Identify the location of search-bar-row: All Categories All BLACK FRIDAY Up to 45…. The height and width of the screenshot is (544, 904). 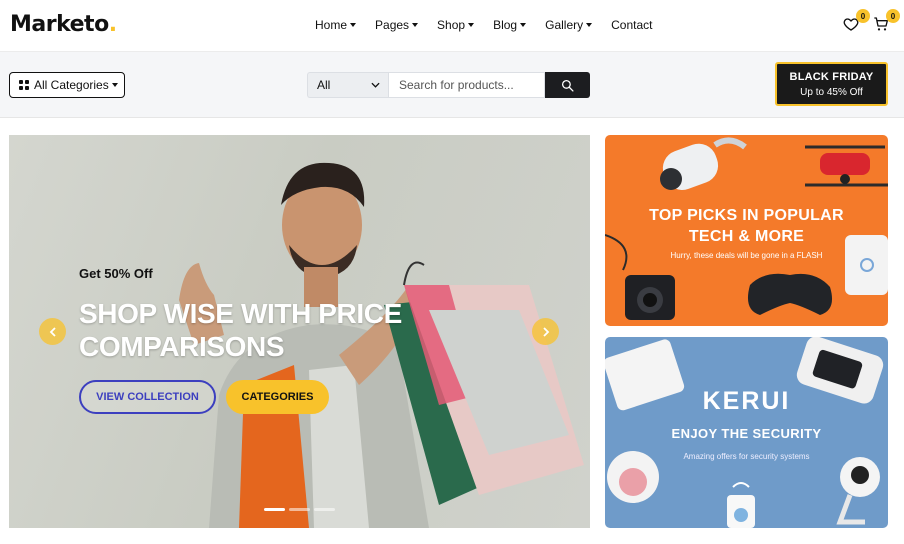
(452, 85).